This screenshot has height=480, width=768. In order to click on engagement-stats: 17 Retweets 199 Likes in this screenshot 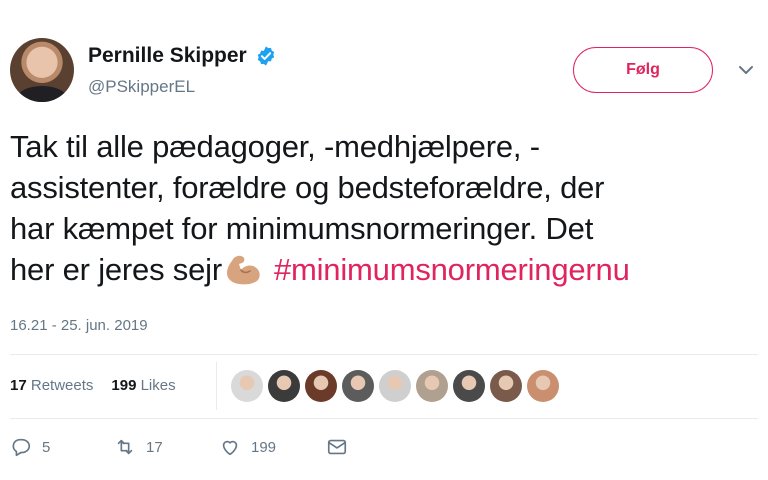, I will do `click(93, 385)`.